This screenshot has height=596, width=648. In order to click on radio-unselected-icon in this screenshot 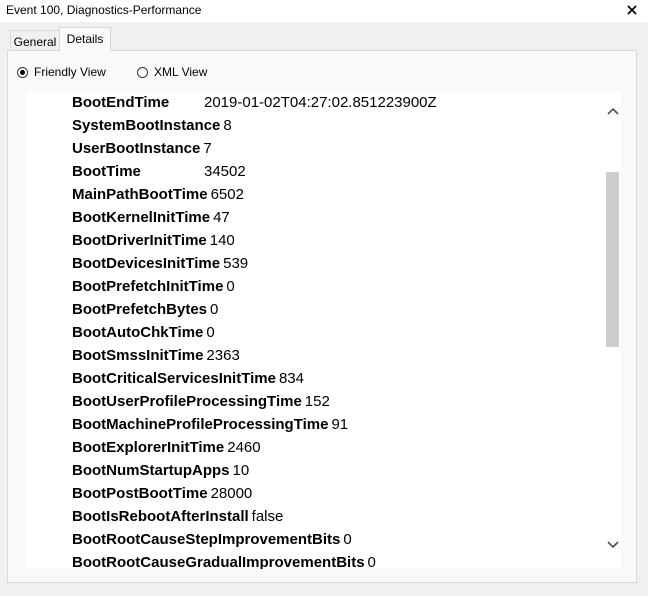, I will do `click(142, 72)`.